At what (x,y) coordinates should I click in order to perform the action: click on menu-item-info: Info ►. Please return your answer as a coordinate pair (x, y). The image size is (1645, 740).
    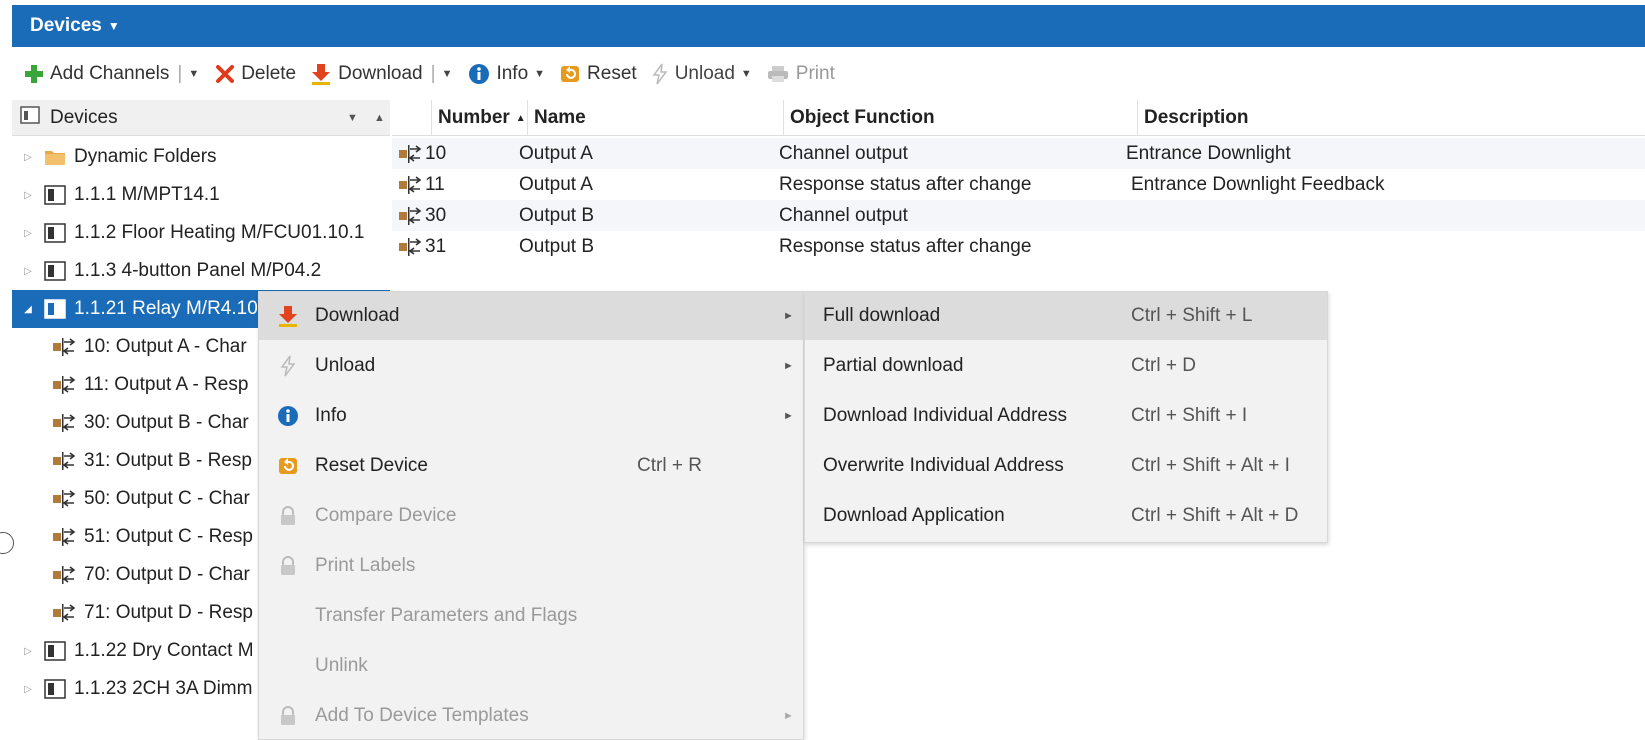
    Looking at the image, I should click on (532, 416).